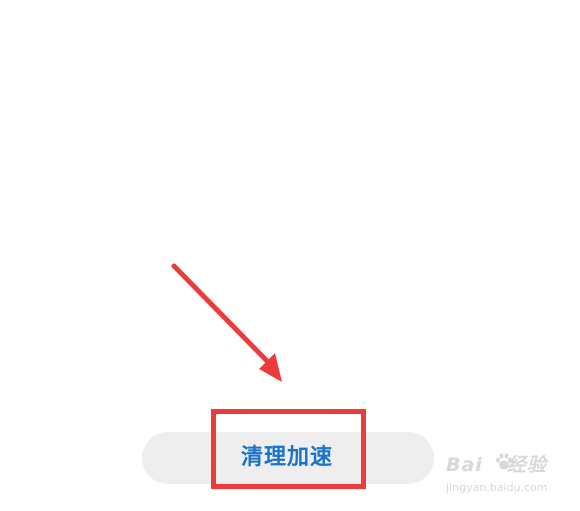 The width and height of the screenshot is (580, 511). Describe the element at coordinates (504, 461) in the screenshot. I see `baidu-paw-icon` at that location.